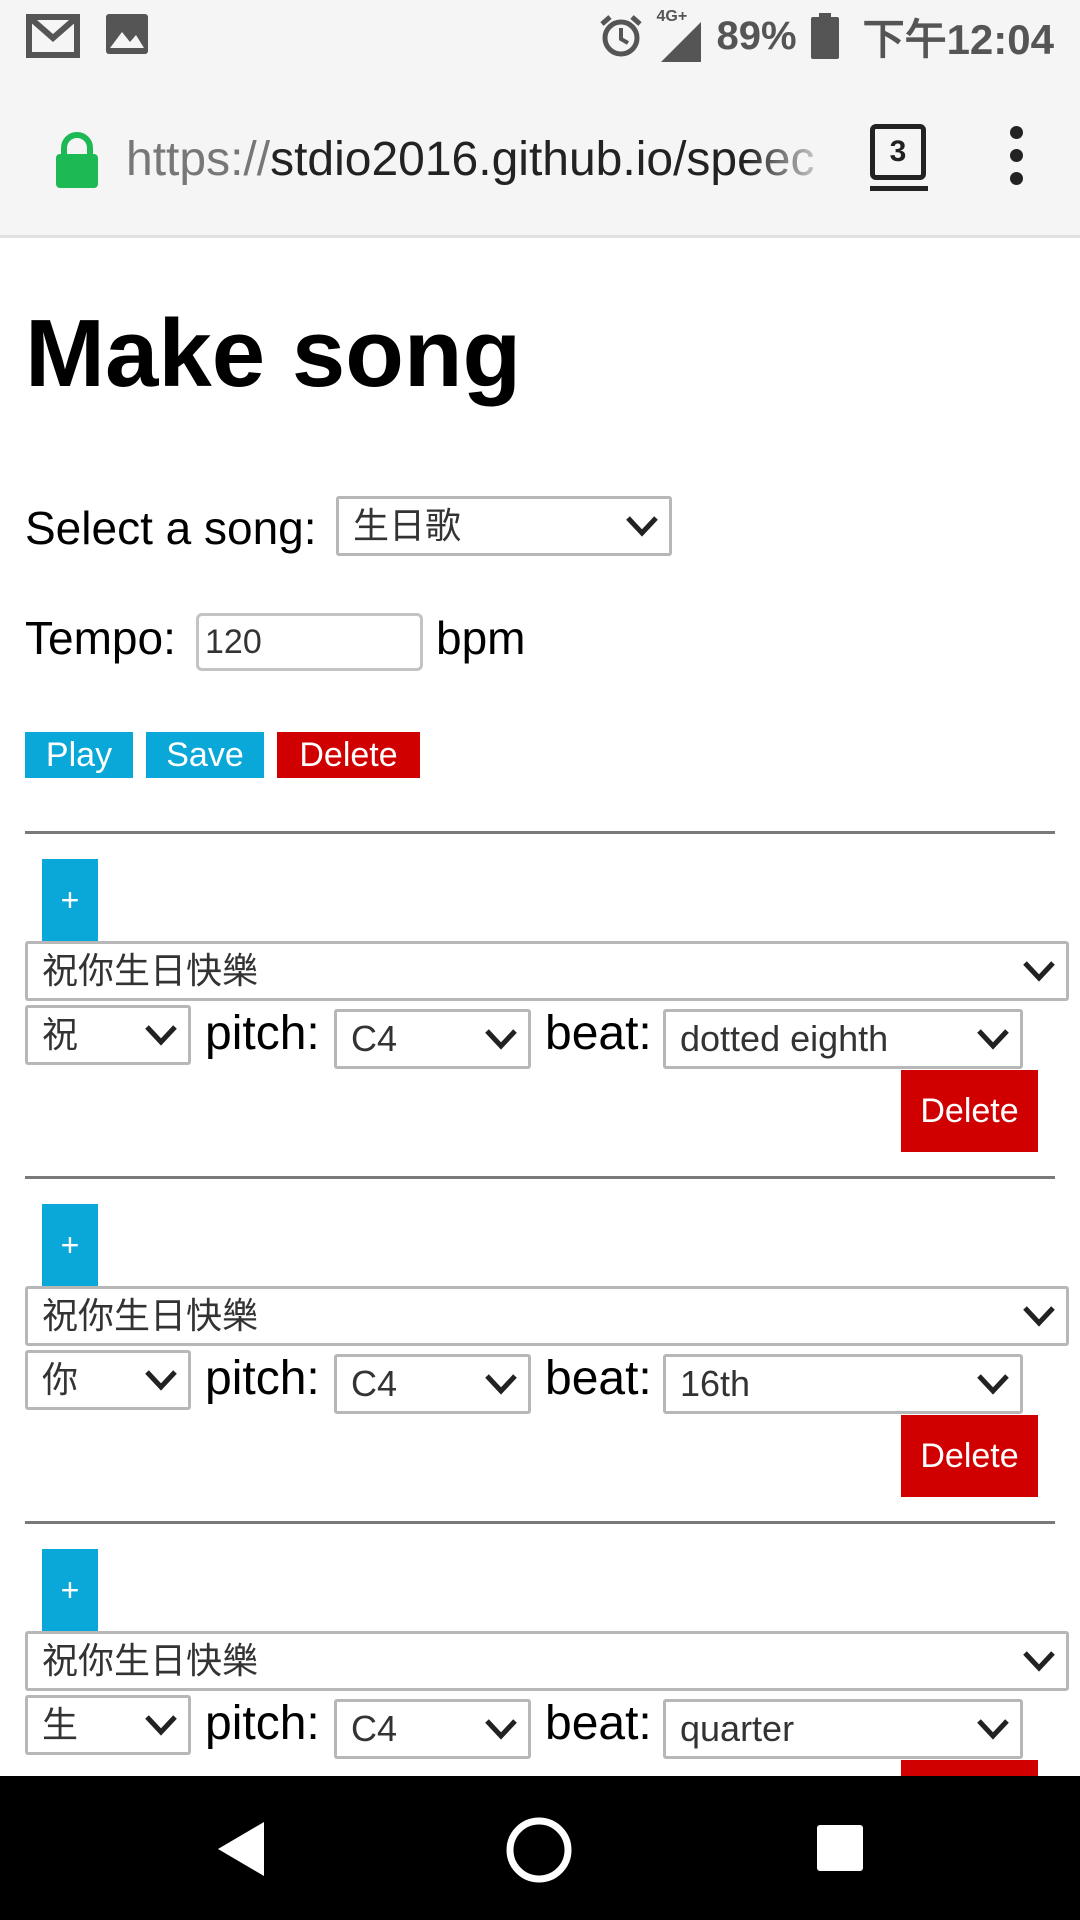 The image size is (1080, 1920). I want to click on address-bar: https://stdio2016.github.io/speec, so click(481, 160).